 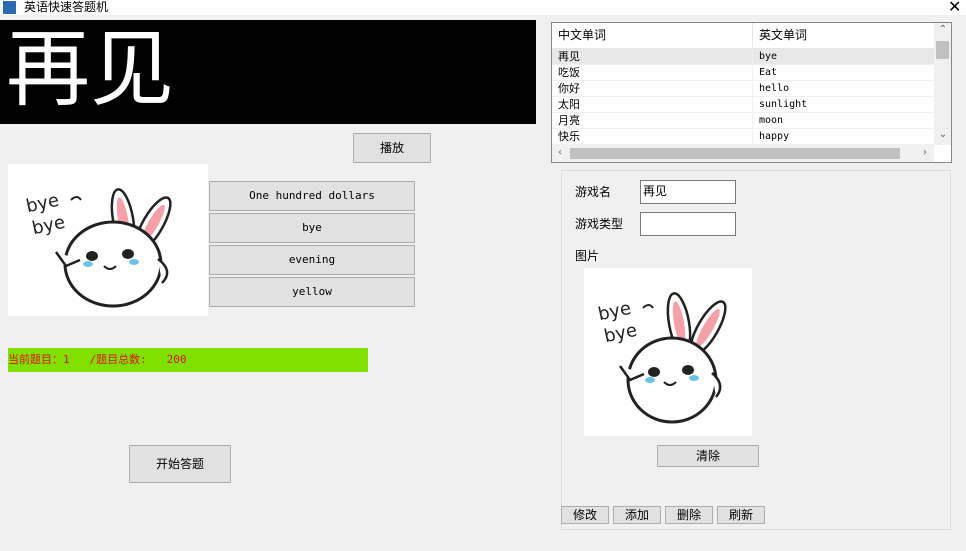 What do you see at coordinates (771, 120) in the screenshot?
I see `cell-english: moon` at bounding box center [771, 120].